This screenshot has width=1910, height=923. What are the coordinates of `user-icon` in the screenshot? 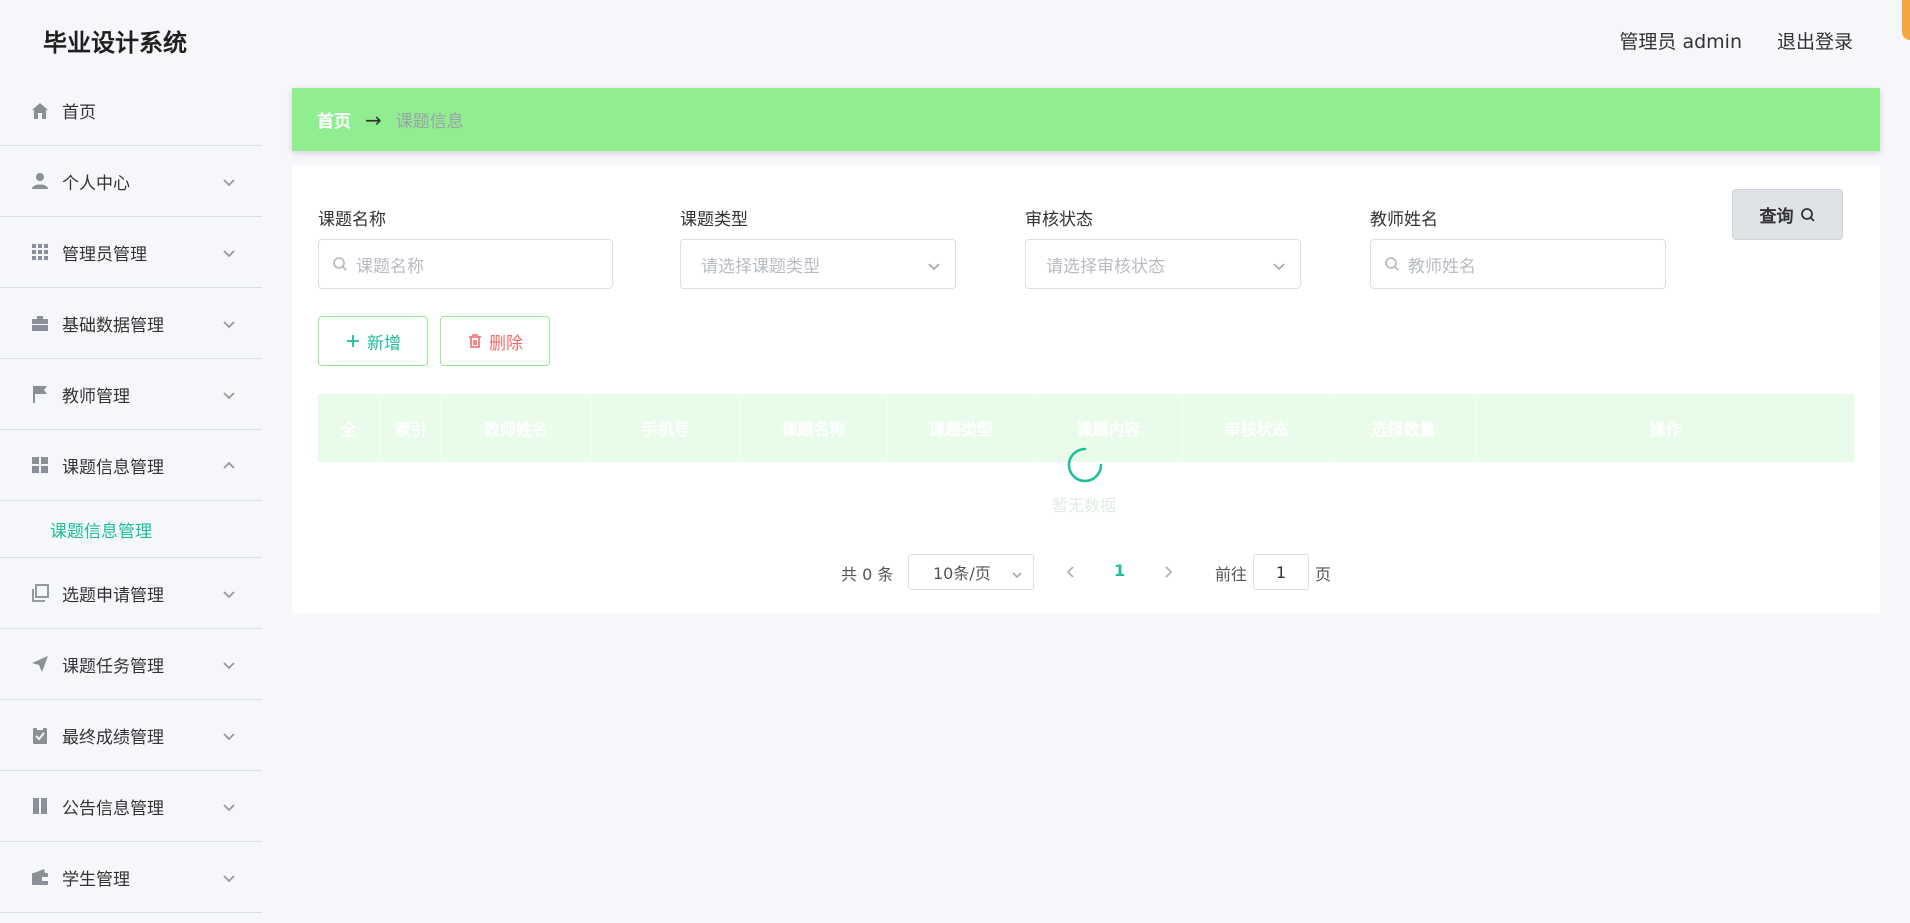 It's located at (40, 181).